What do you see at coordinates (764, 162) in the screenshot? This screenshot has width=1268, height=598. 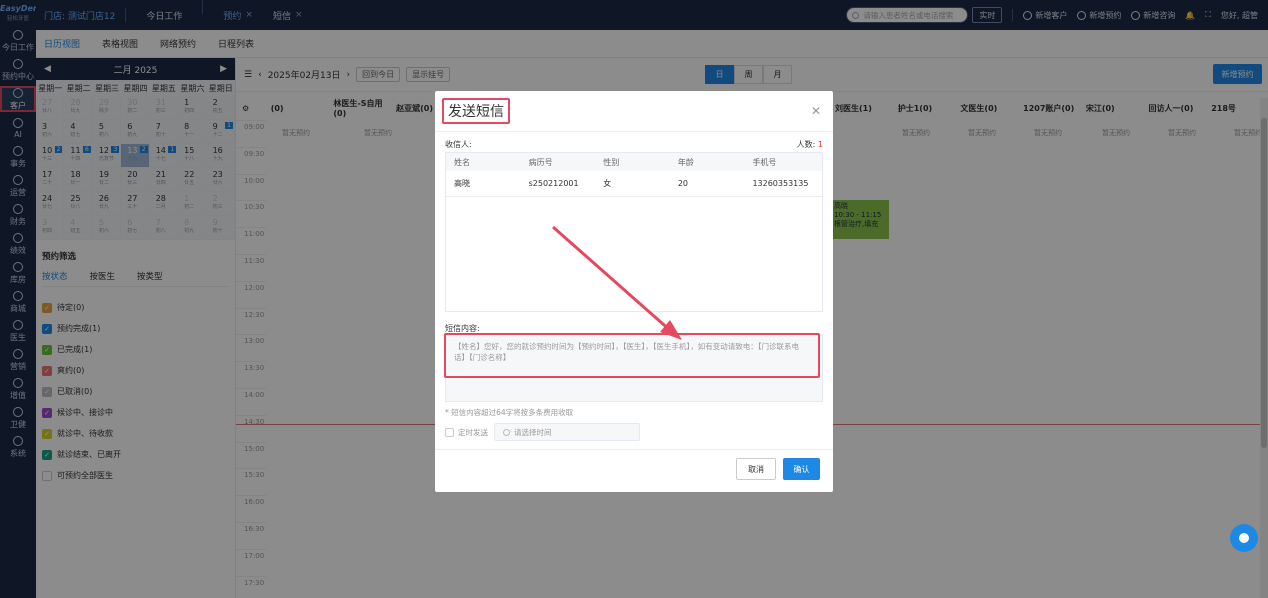 I see `header-phone: 手机号` at bounding box center [764, 162].